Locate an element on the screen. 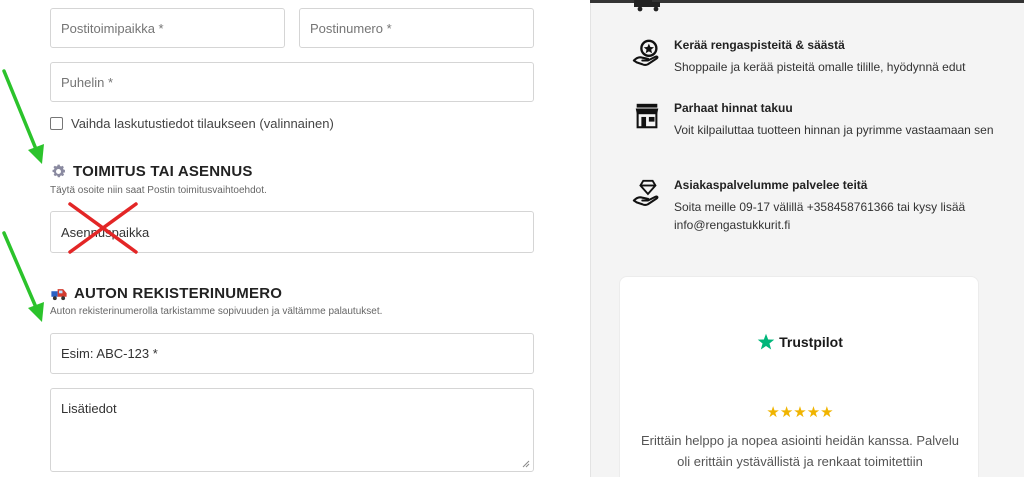 The height and width of the screenshot is (477, 1024). feature-price-title: Parhaat hinnat takuu is located at coordinates (733, 108).